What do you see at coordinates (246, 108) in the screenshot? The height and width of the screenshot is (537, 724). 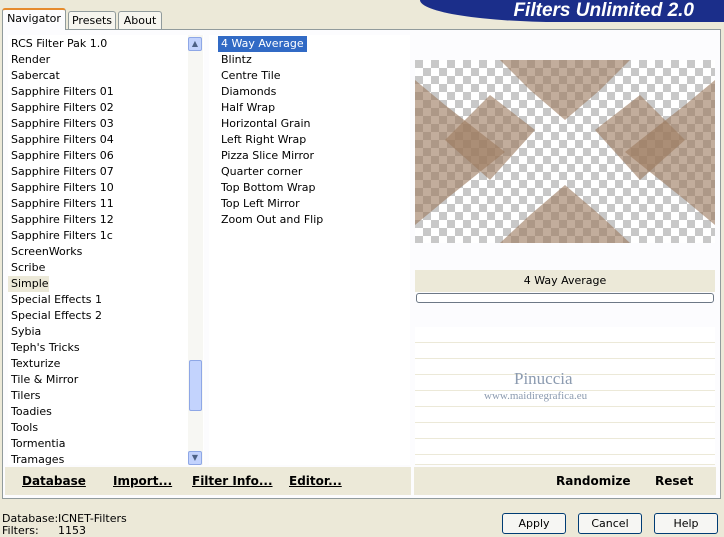 I see `filter-item: Half Wrap` at bounding box center [246, 108].